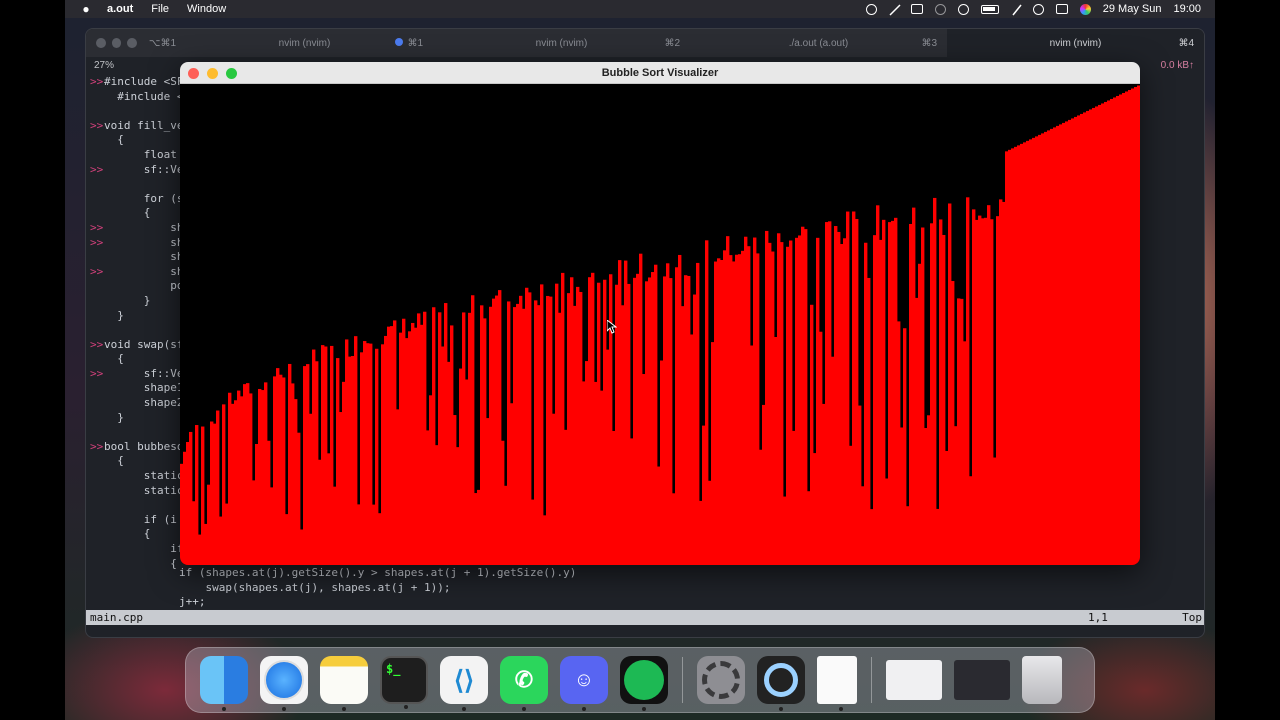 The width and height of the screenshot is (1280, 720). Describe the element at coordinates (660, 73) in the screenshot. I see `visualizer-titlebar: Bubble Sort Visualizer` at that location.